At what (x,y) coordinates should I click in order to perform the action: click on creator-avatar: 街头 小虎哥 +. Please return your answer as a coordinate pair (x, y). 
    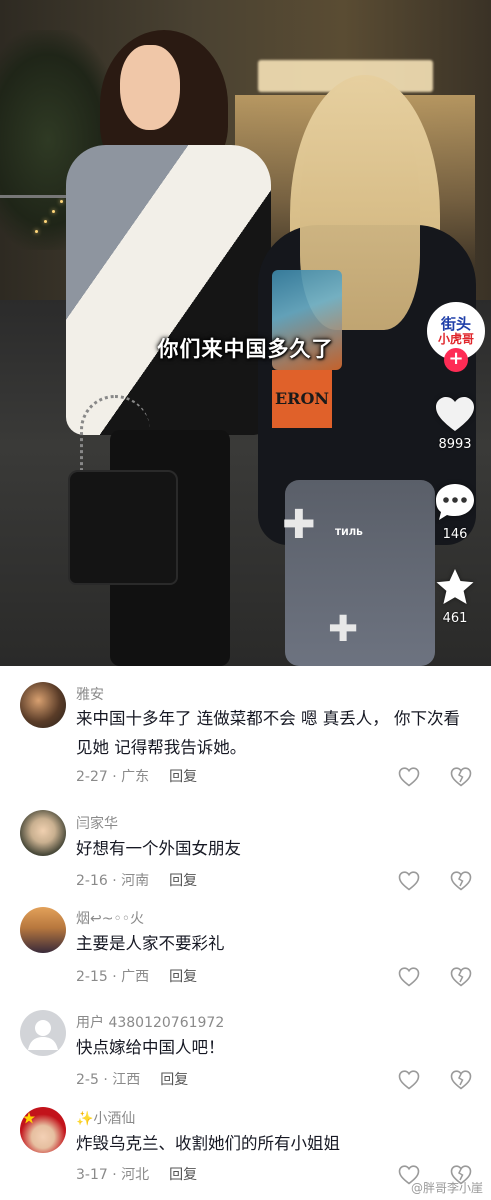
    Looking at the image, I should click on (456, 337).